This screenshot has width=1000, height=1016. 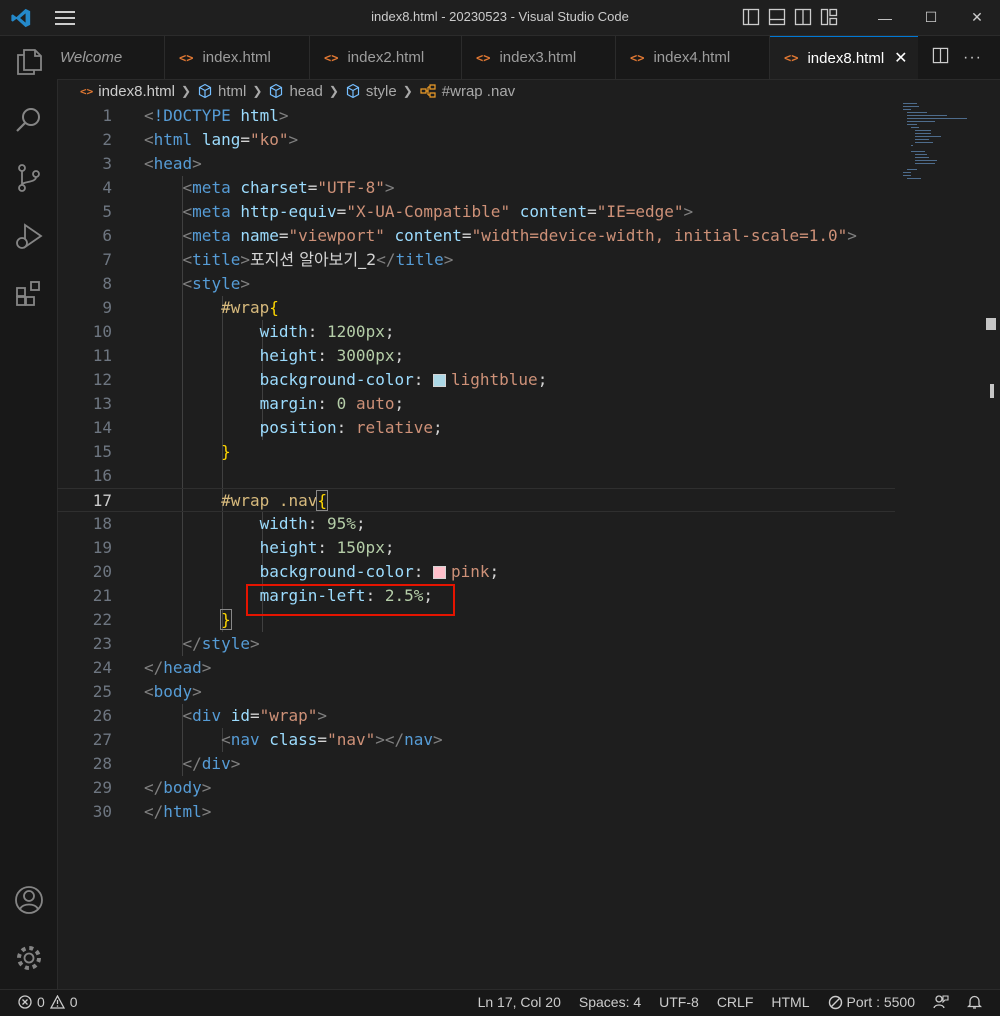 What do you see at coordinates (102, 595) in the screenshot?
I see `line-number: 21` at bounding box center [102, 595].